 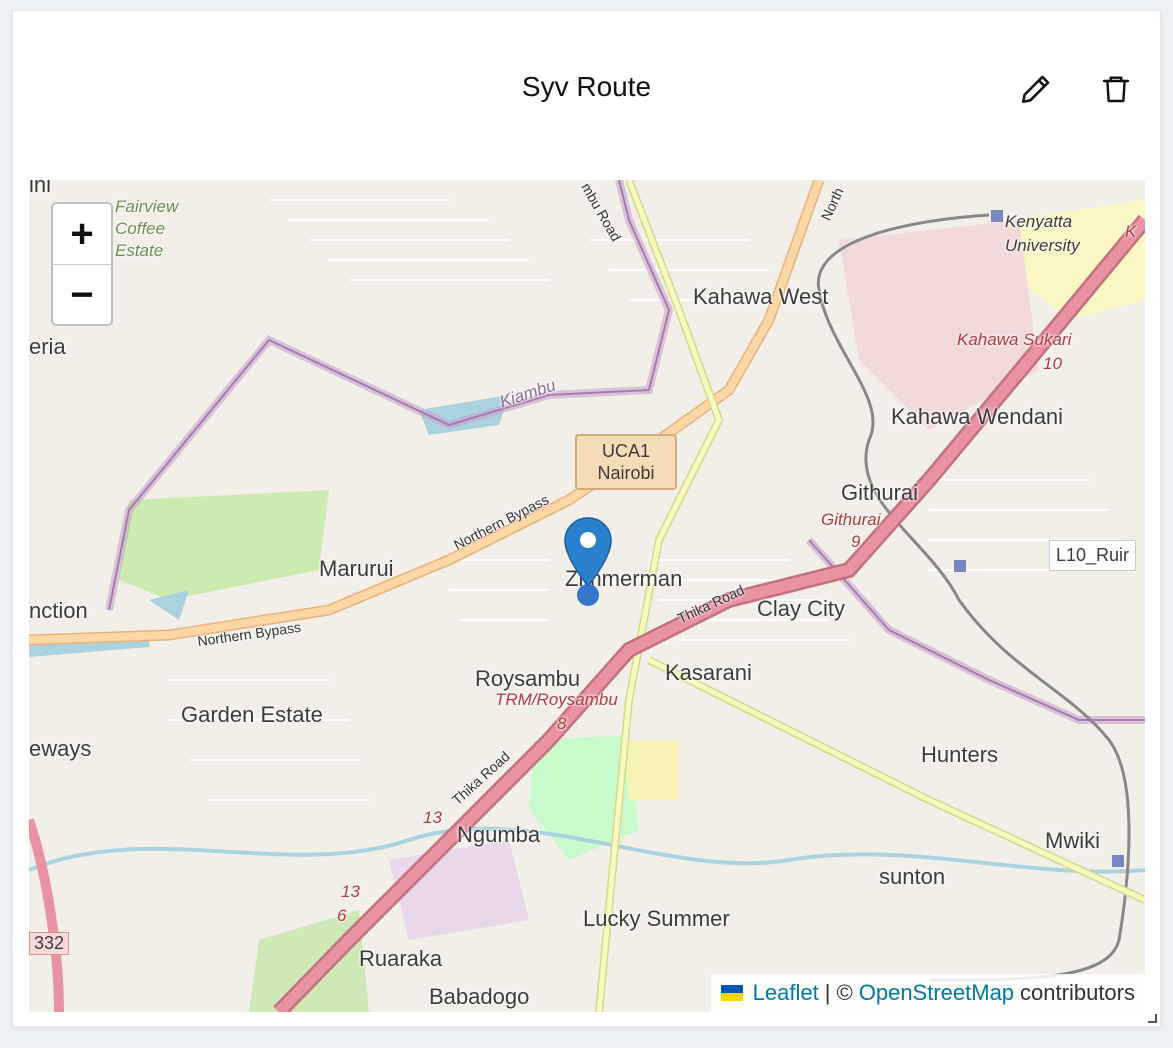 I want to click on map-label-kahawa-west: Kahawa West, so click(x=761, y=296).